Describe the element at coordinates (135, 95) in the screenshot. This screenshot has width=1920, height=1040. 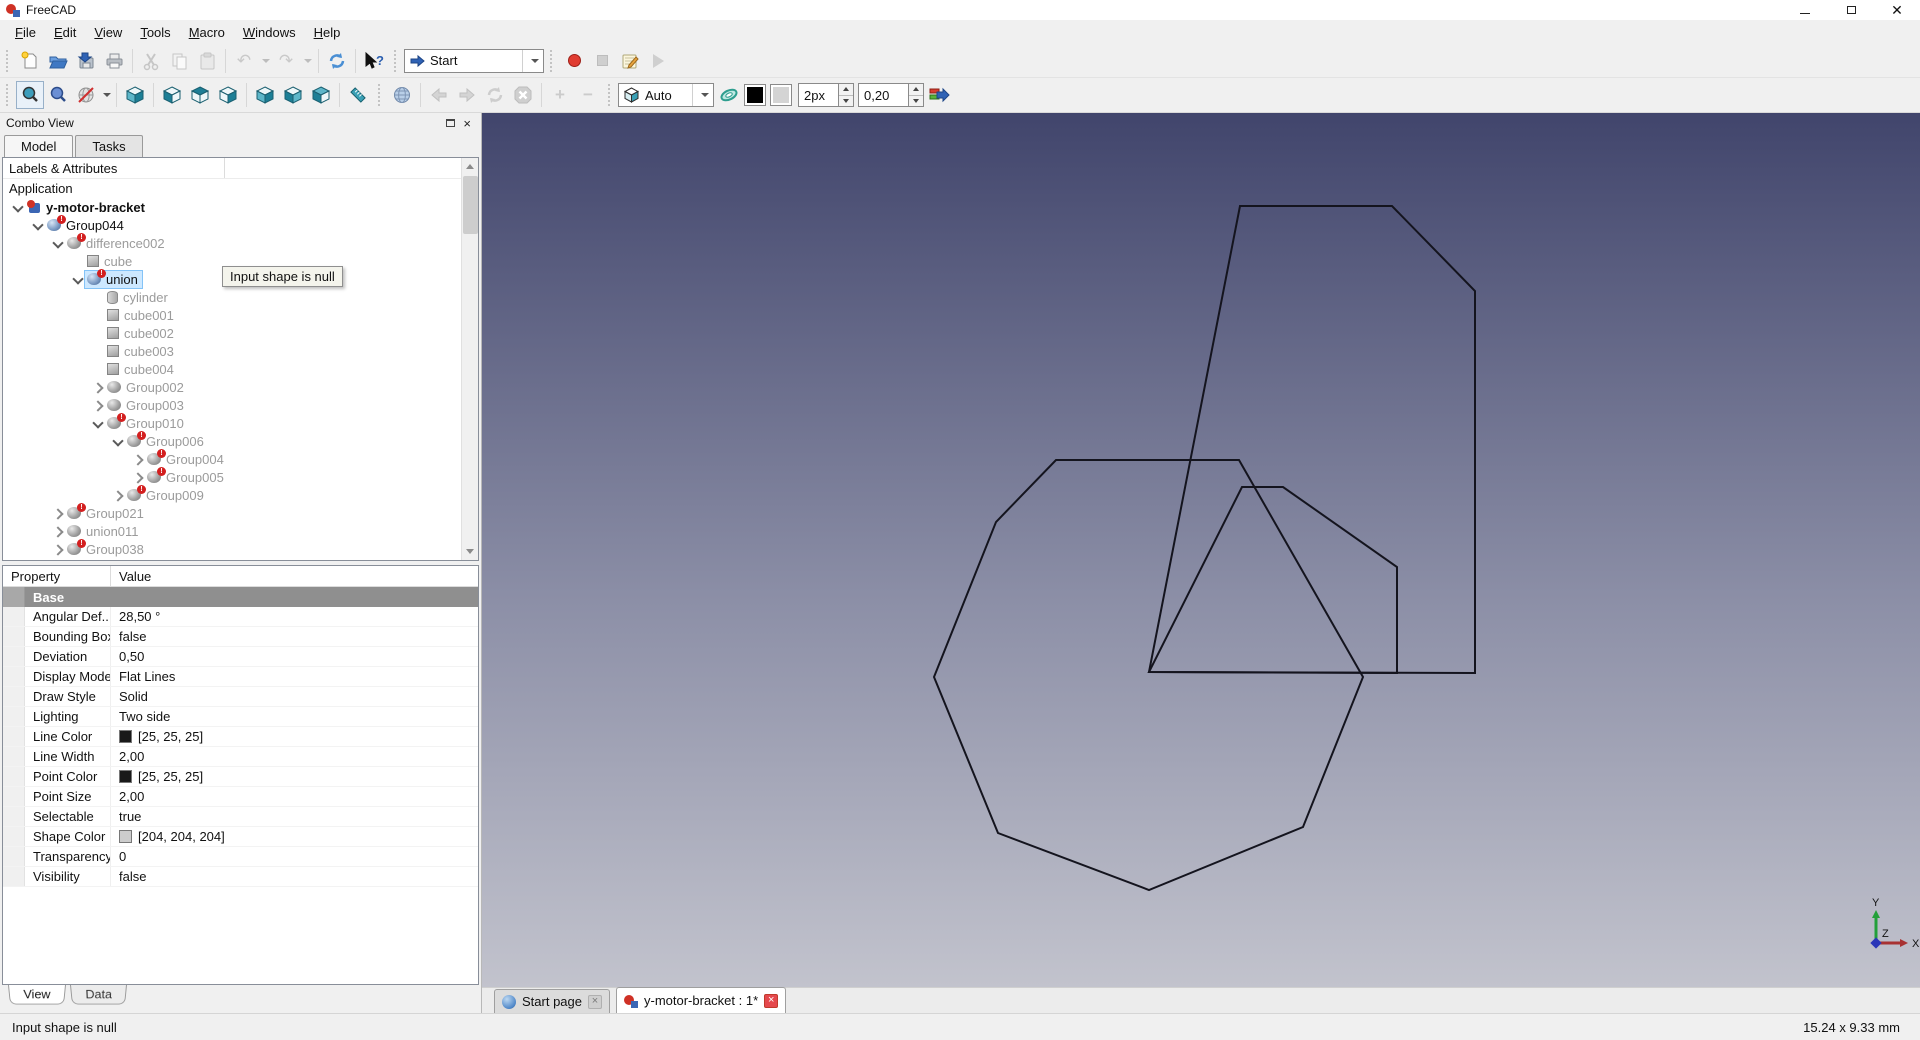
I see `view-axonometric-button` at that location.